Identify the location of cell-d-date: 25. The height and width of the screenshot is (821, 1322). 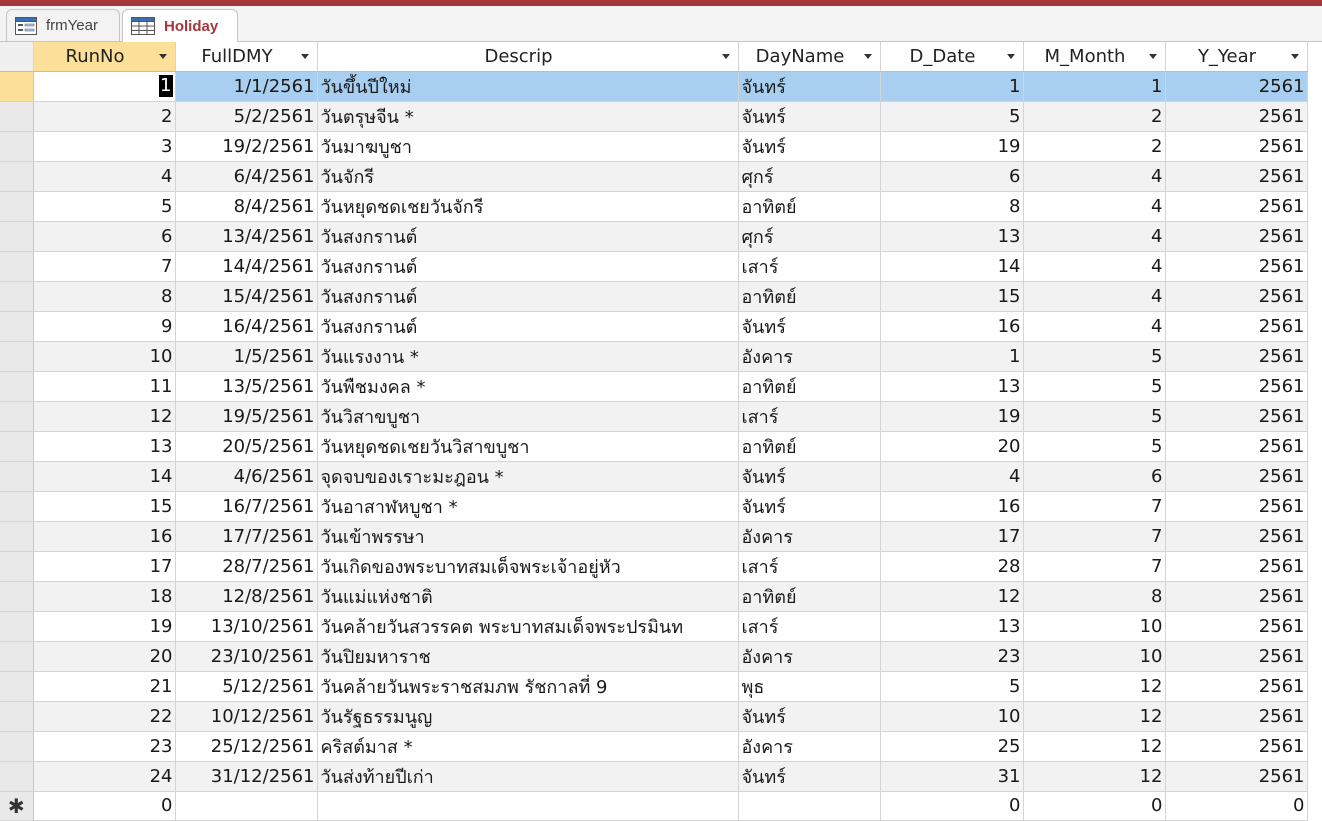
(952, 746).